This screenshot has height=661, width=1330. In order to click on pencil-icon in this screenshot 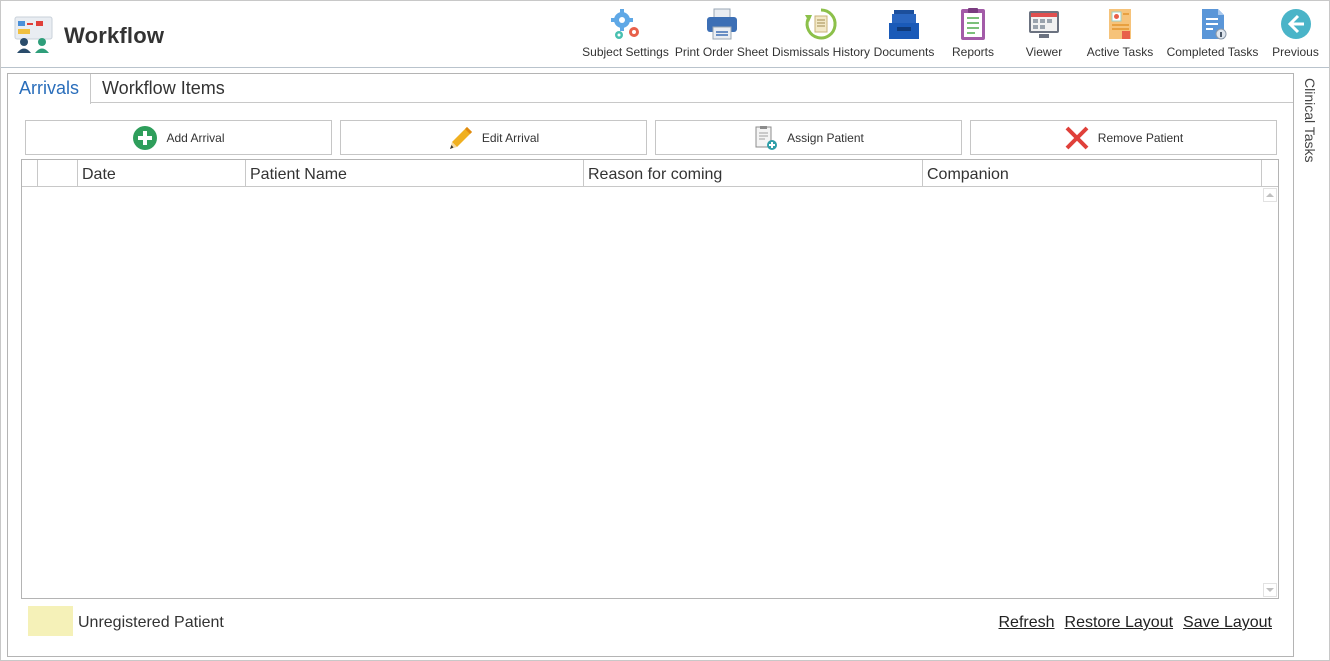, I will do `click(461, 138)`.